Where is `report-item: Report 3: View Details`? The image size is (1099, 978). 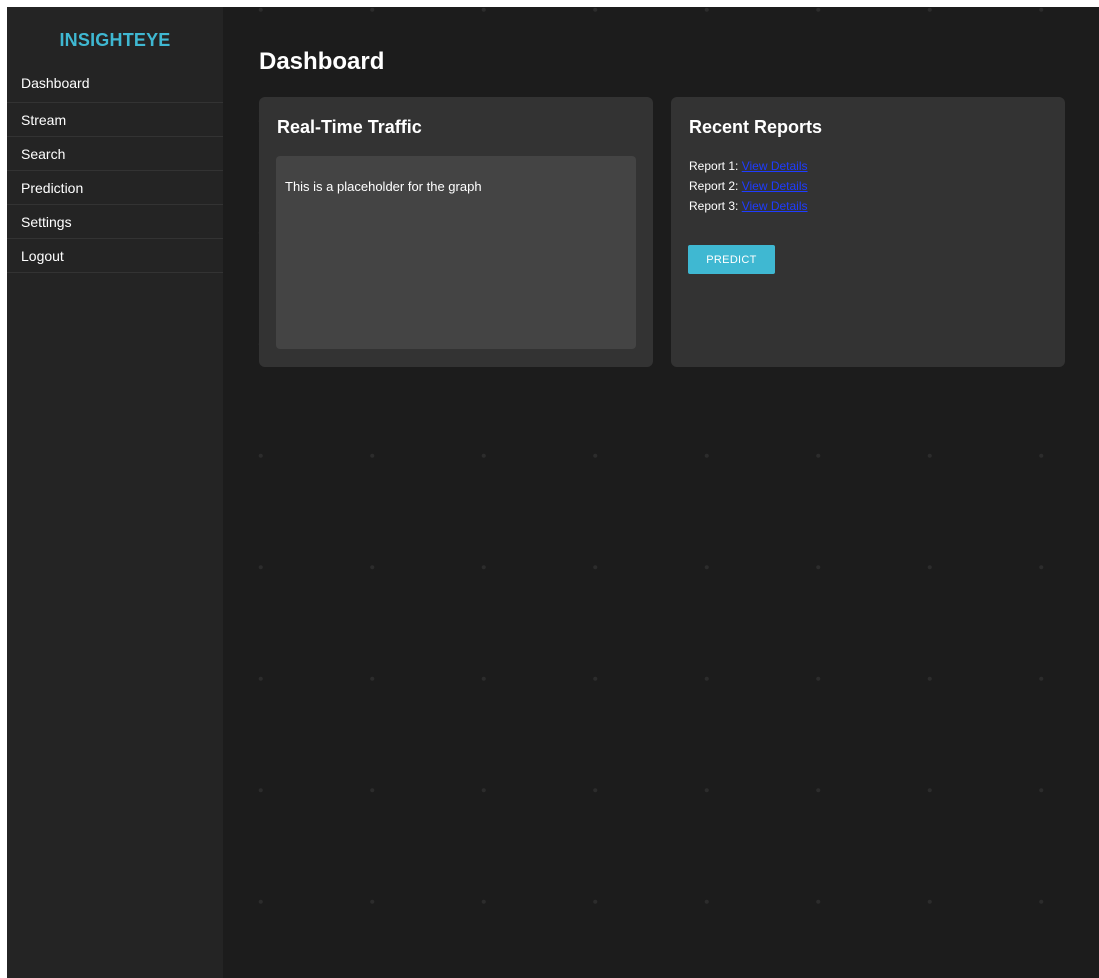 report-item: Report 3: View Details is located at coordinates (748, 206).